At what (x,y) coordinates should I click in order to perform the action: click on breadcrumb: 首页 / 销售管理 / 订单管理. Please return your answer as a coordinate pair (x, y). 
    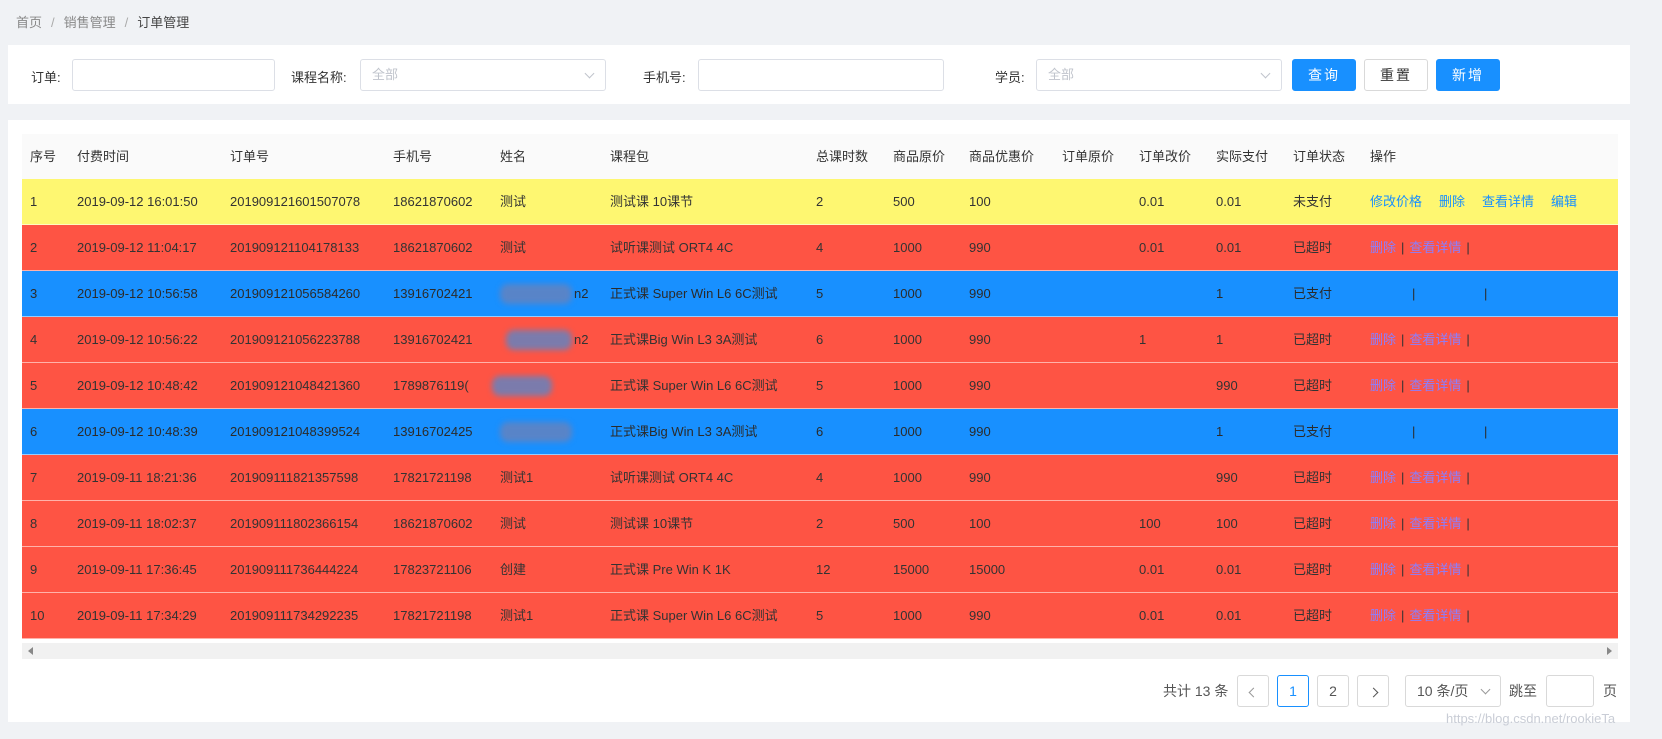
    Looking at the image, I should click on (102, 21).